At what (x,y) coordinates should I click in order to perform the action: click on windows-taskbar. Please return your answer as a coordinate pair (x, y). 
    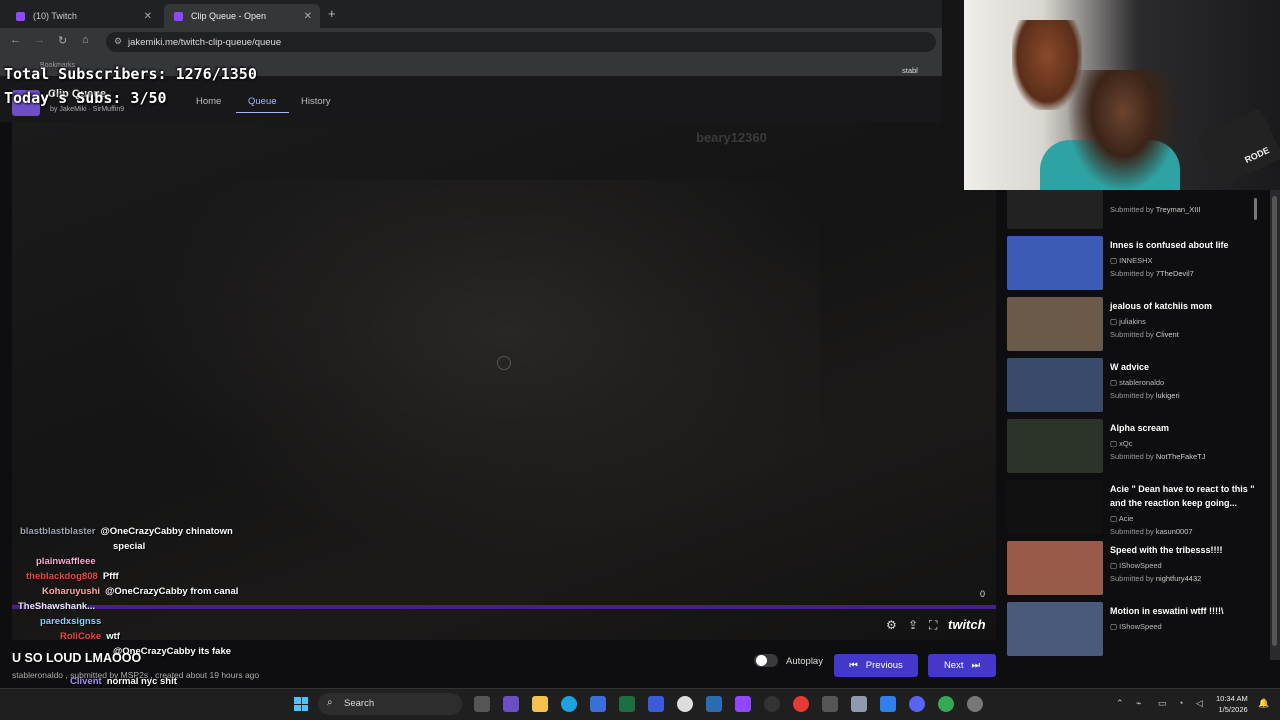
    Looking at the image, I should click on (640, 704).